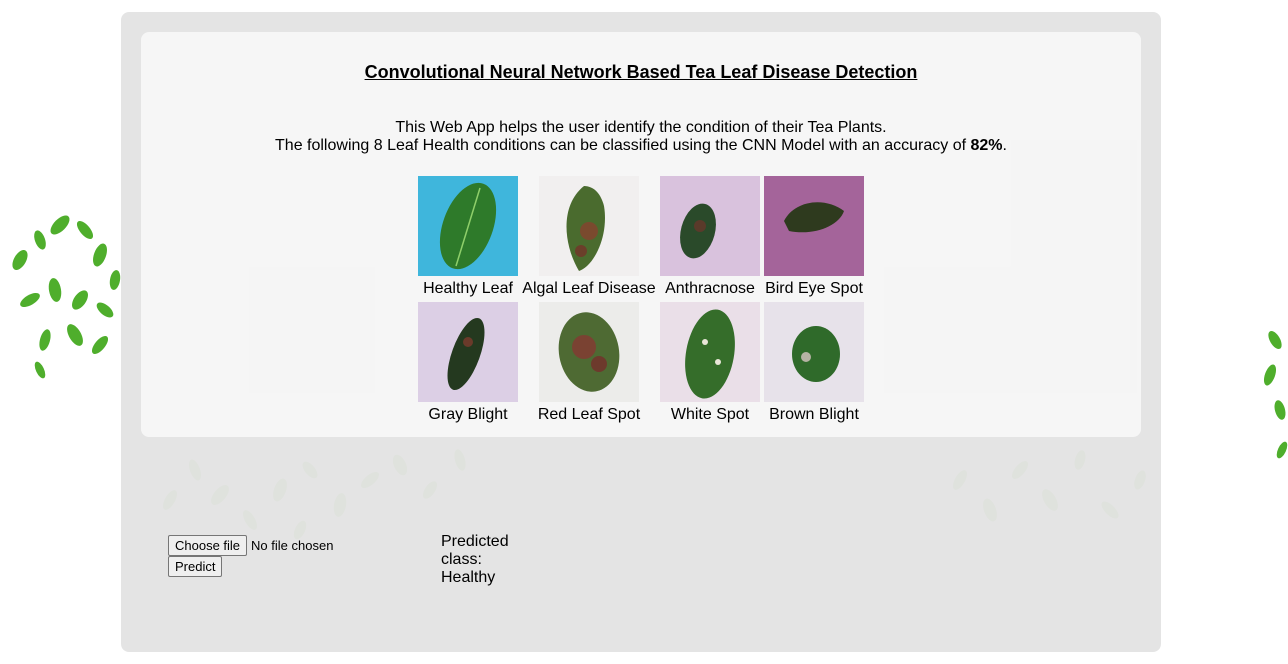 This screenshot has height=664, width=1288. I want to click on class-tile-white-spot: White Spot, so click(710, 363).